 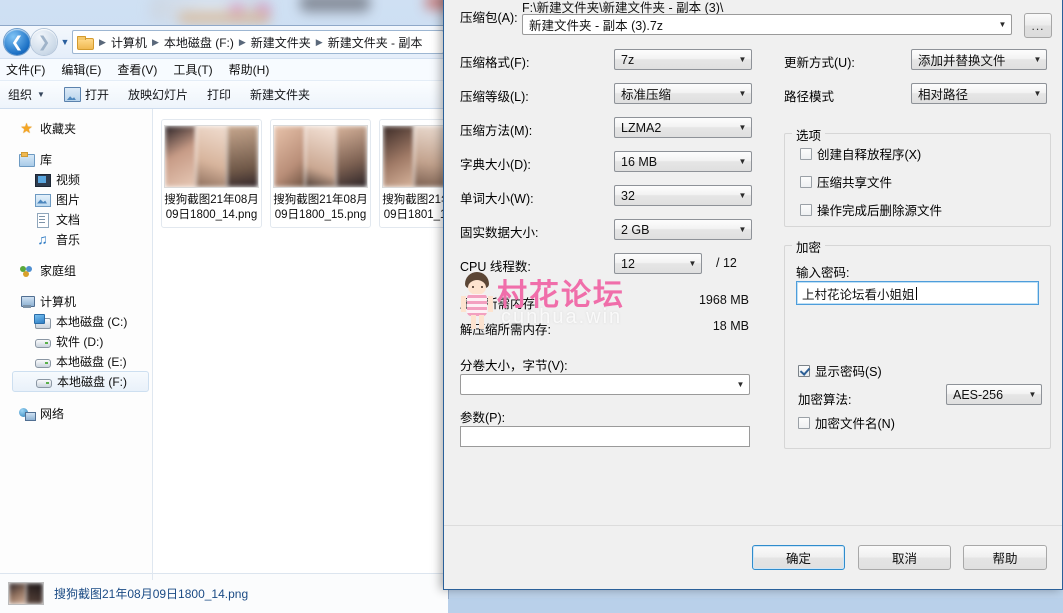 What do you see at coordinates (281, 42) in the screenshot?
I see `breadcrumb-item-folder: 新建文件夹` at bounding box center [281, 42].